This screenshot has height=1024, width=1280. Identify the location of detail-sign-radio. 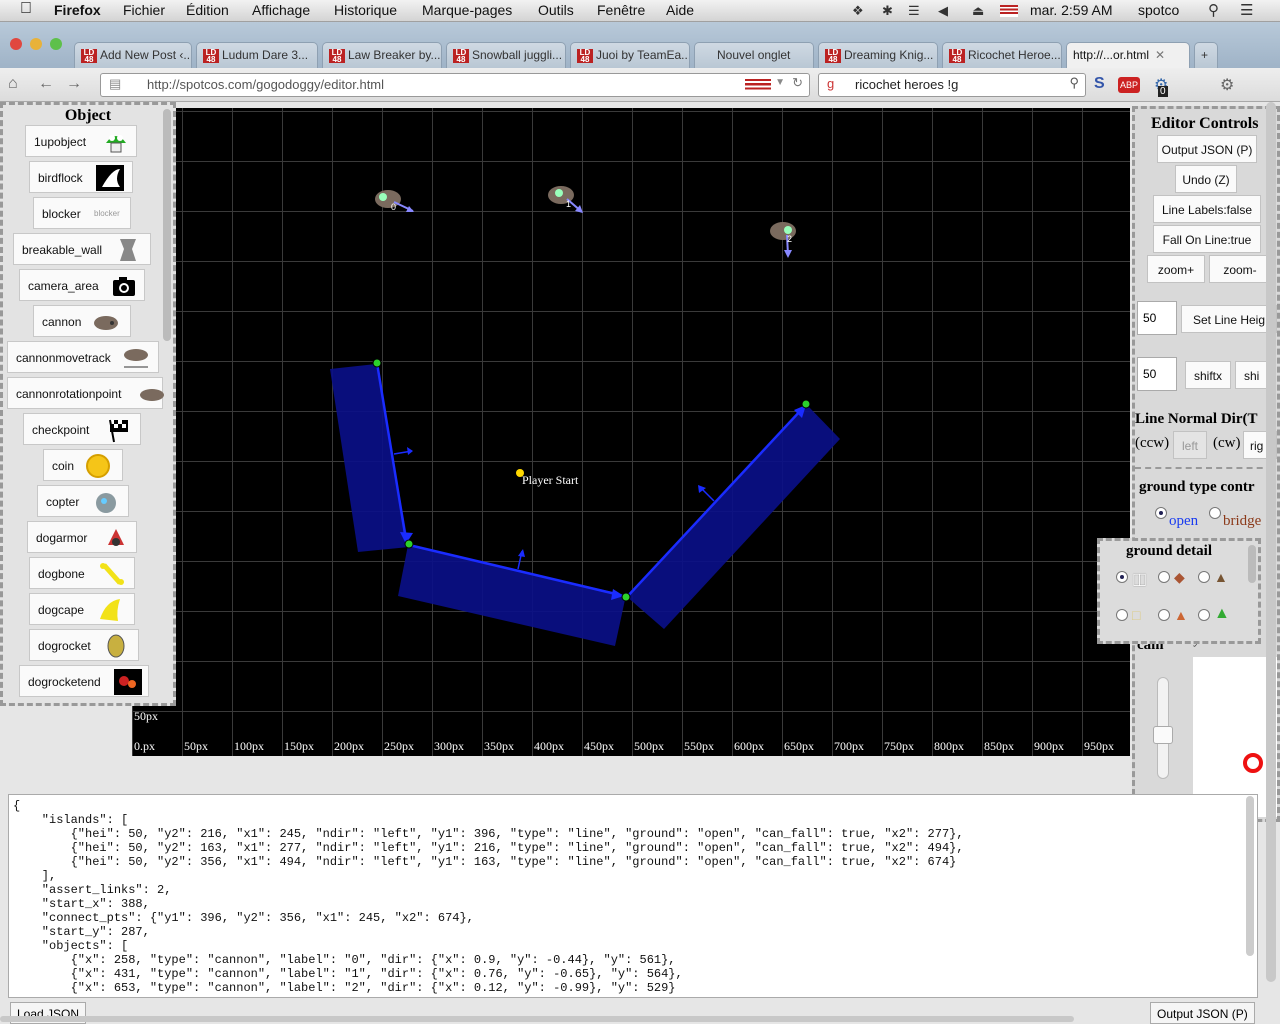
(1164, 577).